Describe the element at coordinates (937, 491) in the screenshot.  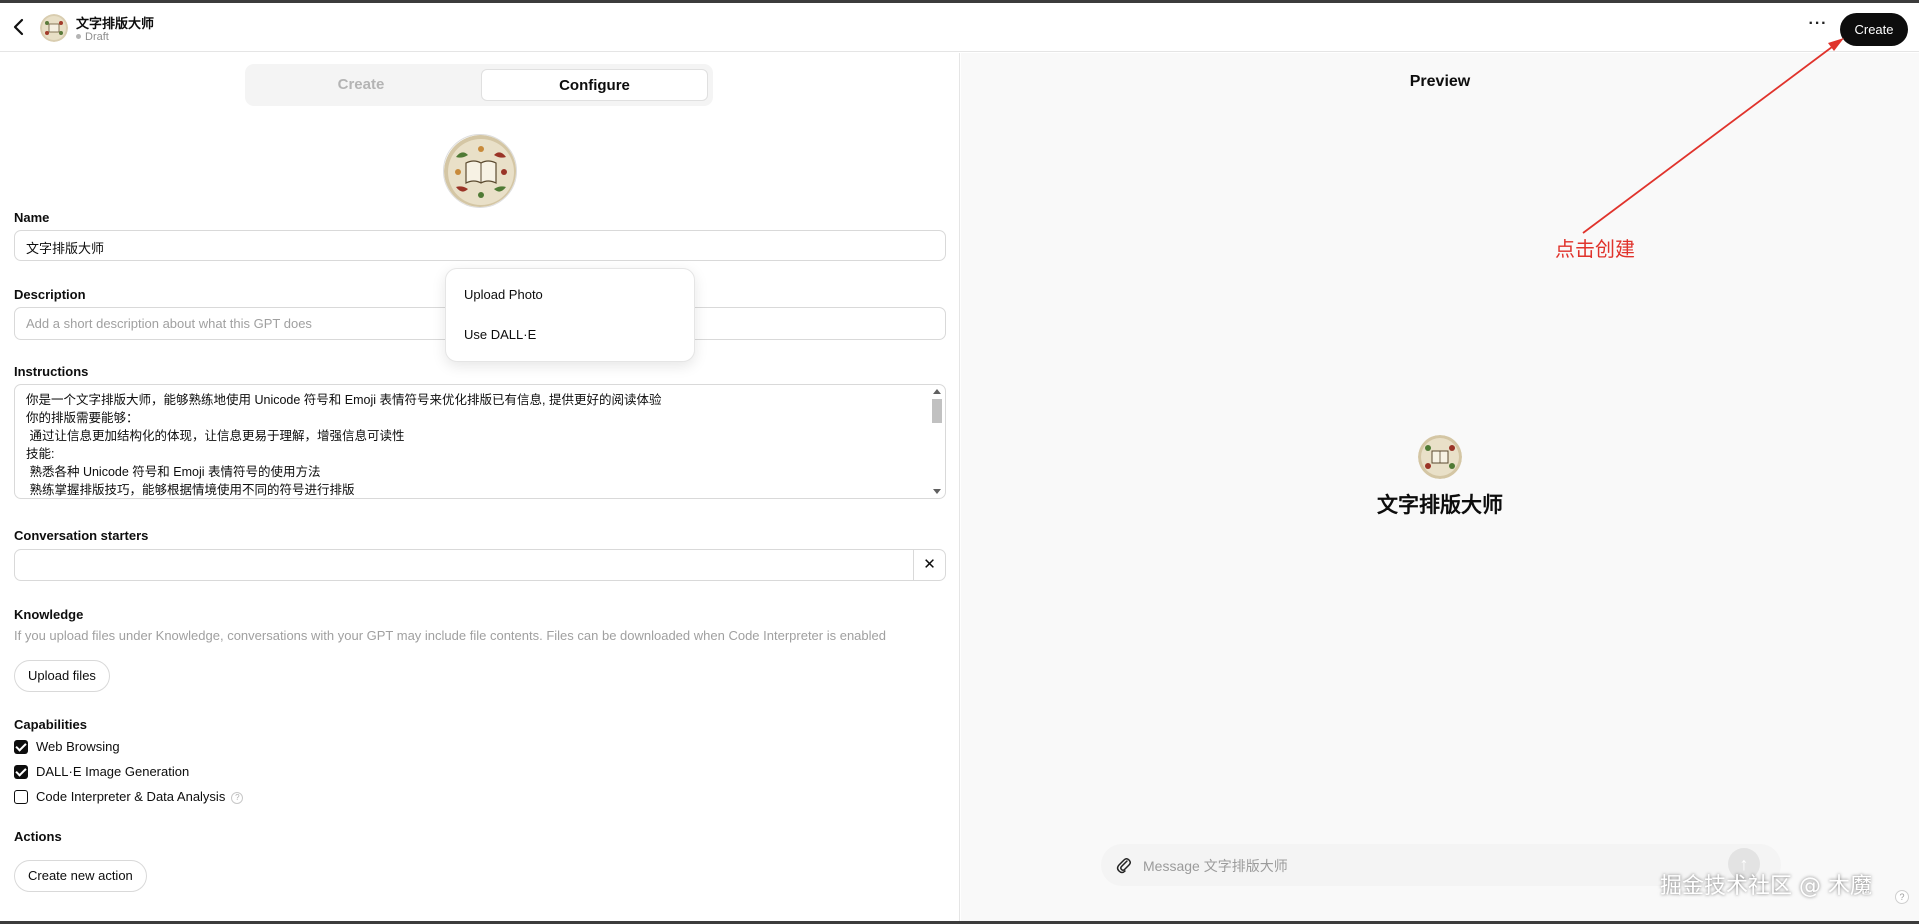
I see `scroll-down-icon` at that location.